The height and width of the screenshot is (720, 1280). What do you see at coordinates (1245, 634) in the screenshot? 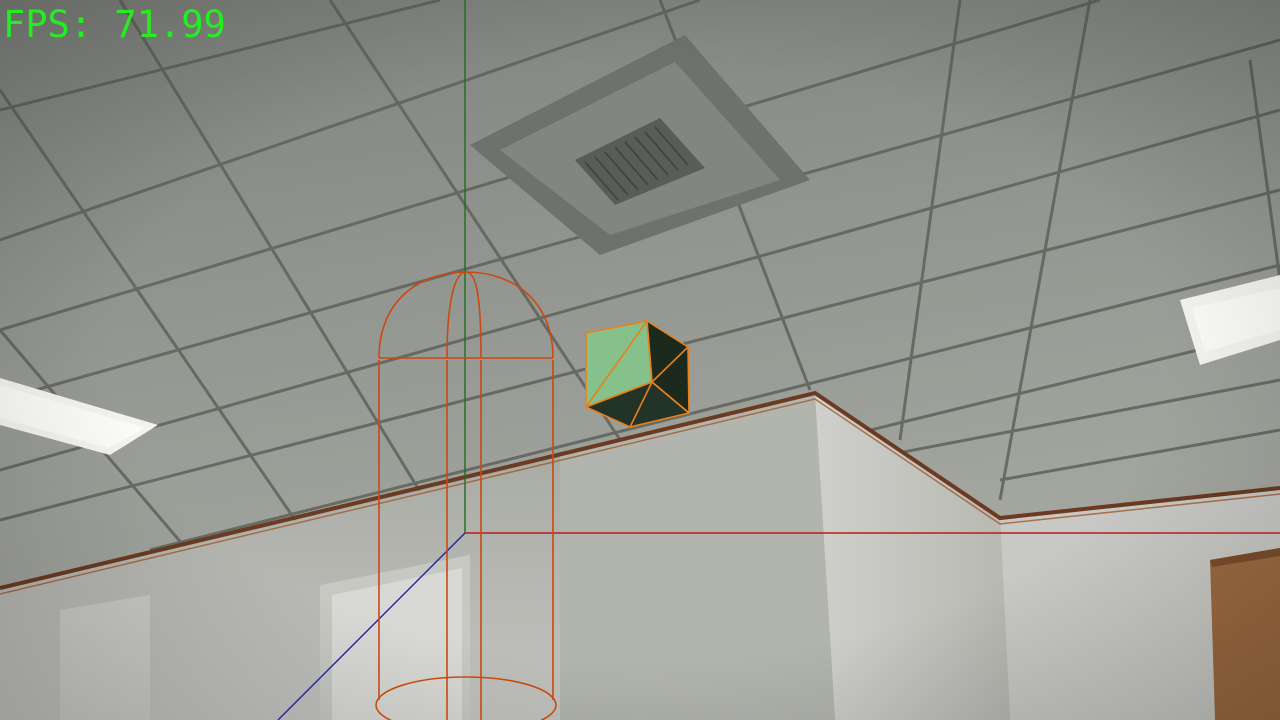
I see `wooden-door` at bounding box center [1245, 634].